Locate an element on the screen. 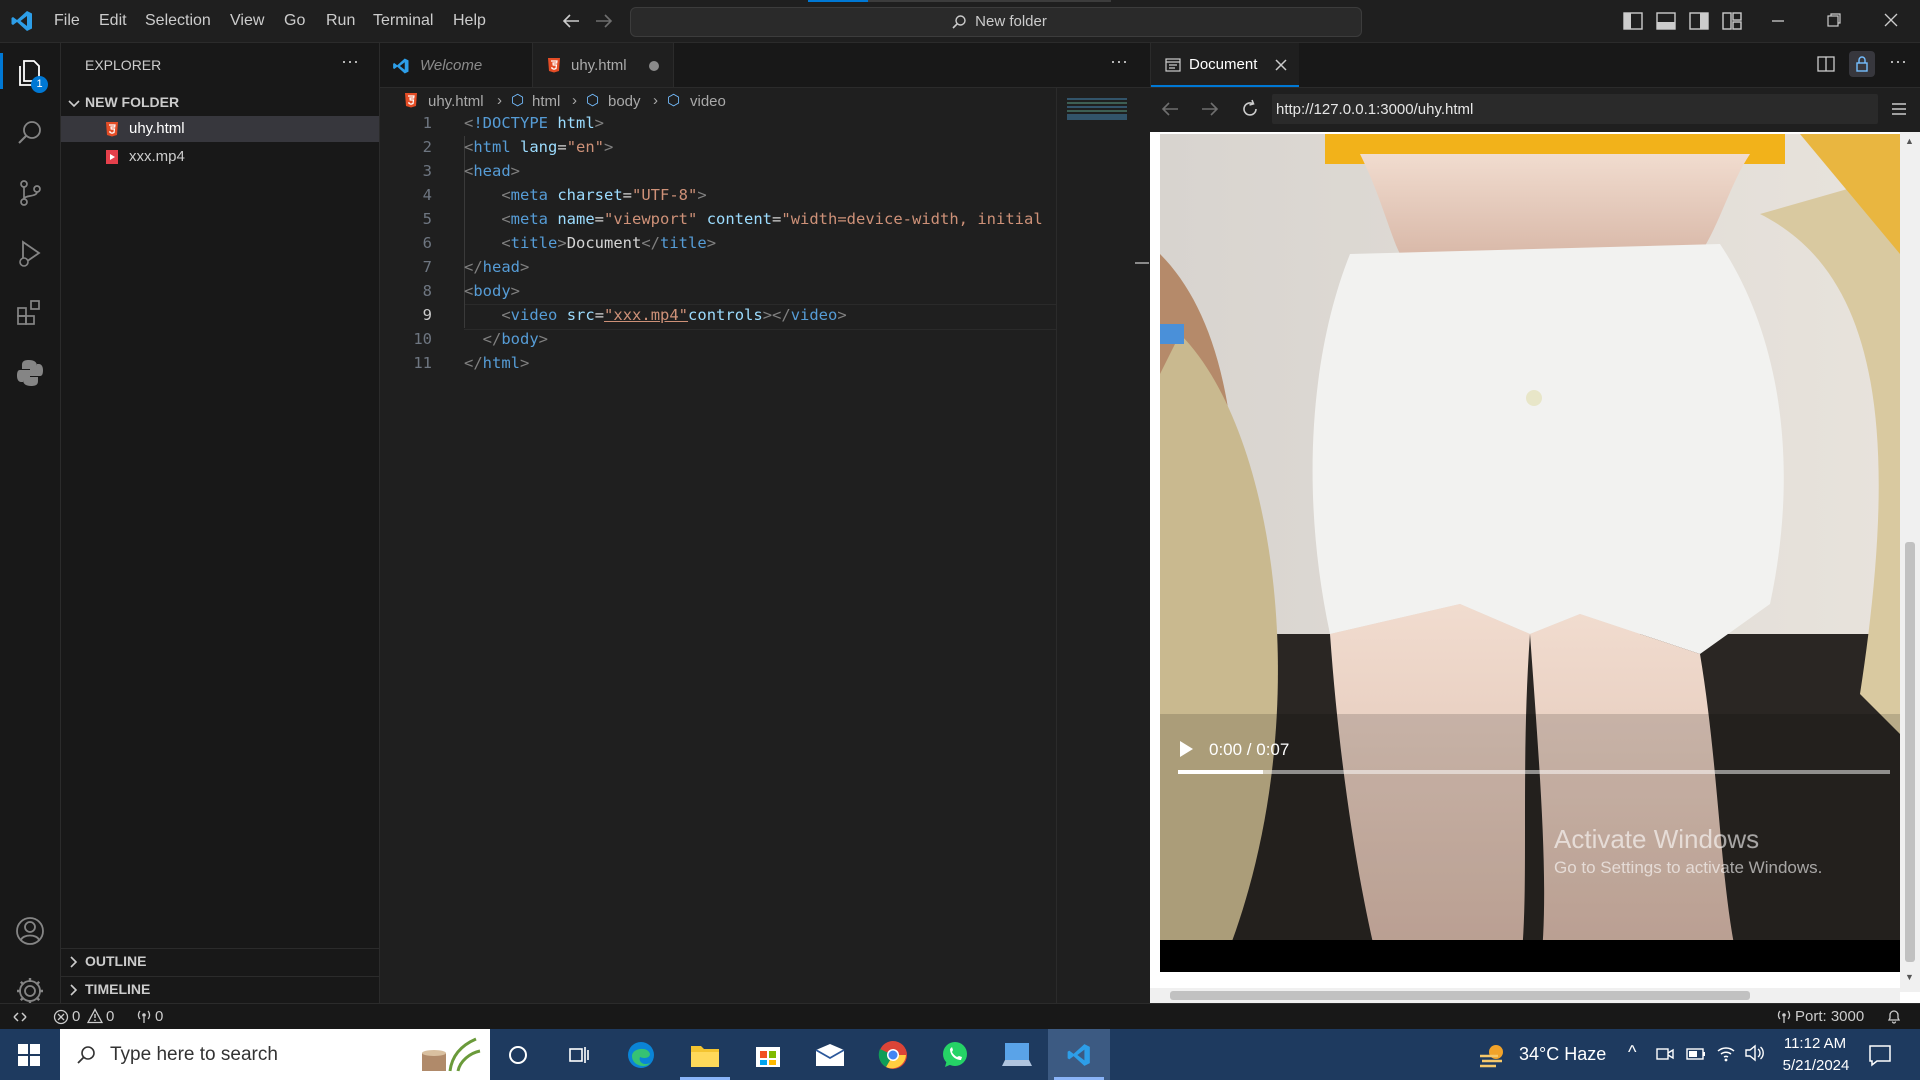 The height and width of the screenshot is (1080, 1920). wifi-icon is located at coordinates (1726, 1053).